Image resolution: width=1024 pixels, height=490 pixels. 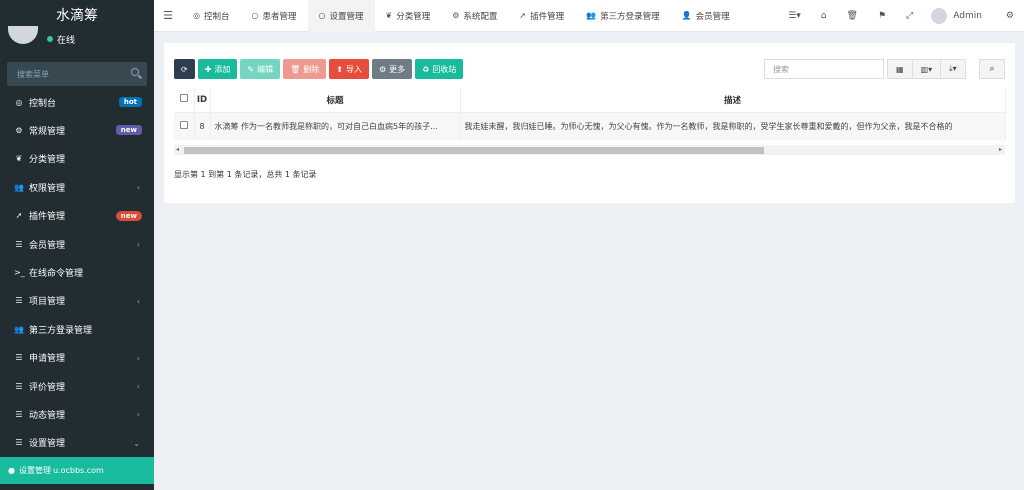 I want to click on columns-button: ▥▾, so click(x=927, y=69).